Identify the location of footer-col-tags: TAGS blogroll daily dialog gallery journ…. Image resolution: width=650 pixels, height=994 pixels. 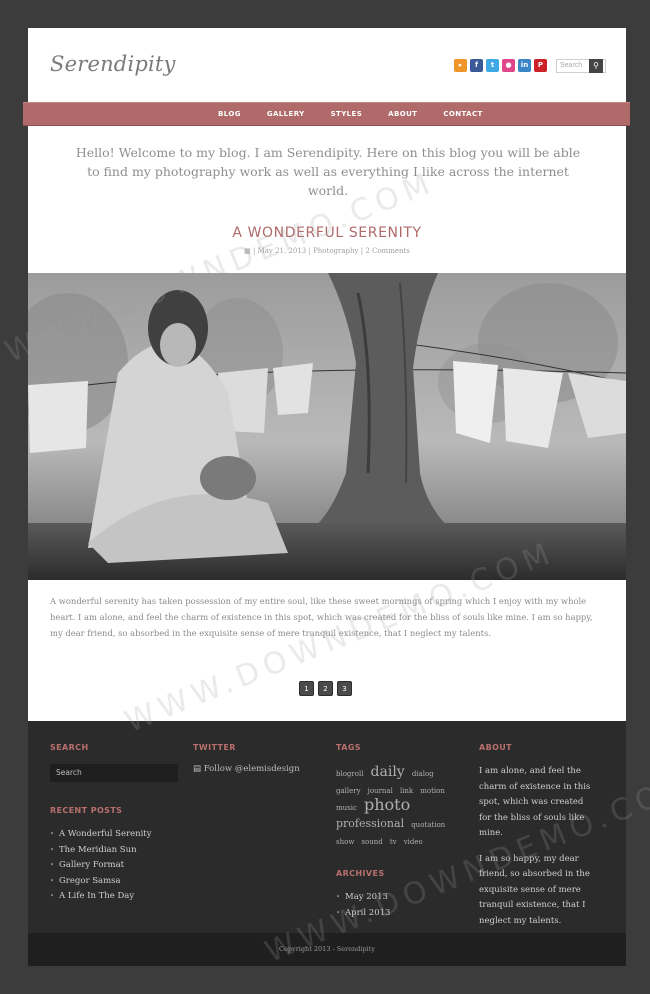
(393, 832).